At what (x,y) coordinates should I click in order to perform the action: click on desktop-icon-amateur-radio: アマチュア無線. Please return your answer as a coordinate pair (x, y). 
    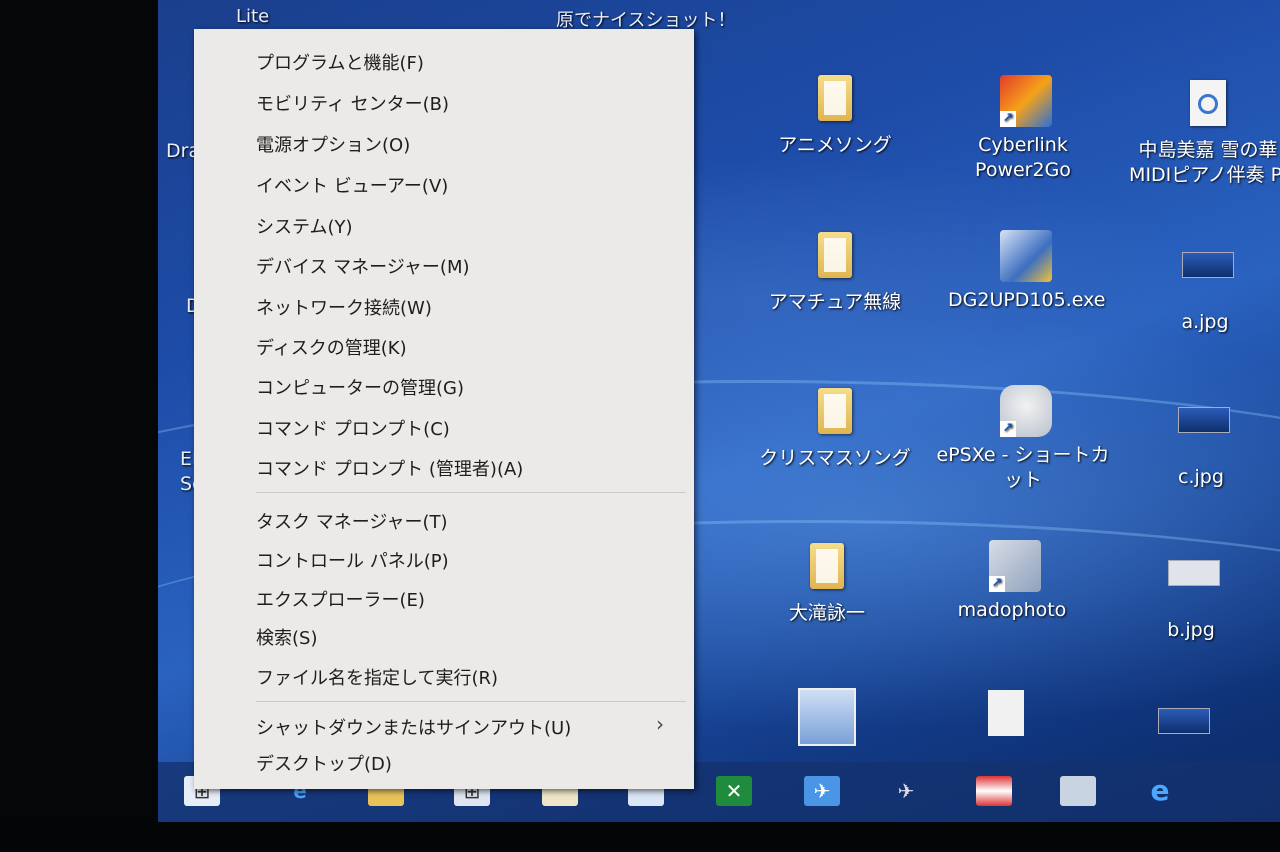
    Looking at the image, I should click on (835, 273).